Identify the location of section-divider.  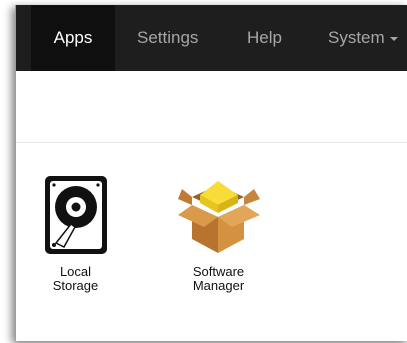
(211, 142).